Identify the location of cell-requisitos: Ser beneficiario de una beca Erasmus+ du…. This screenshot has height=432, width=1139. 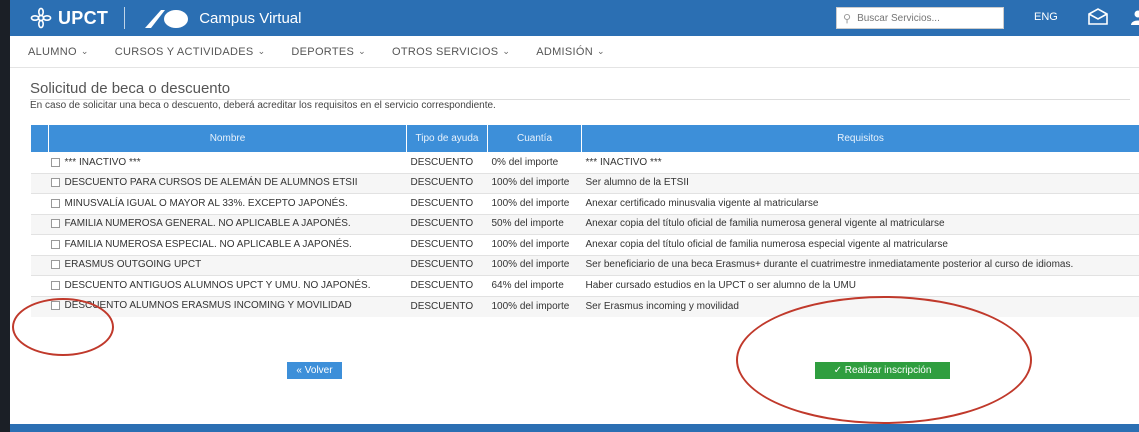
(860, 265).